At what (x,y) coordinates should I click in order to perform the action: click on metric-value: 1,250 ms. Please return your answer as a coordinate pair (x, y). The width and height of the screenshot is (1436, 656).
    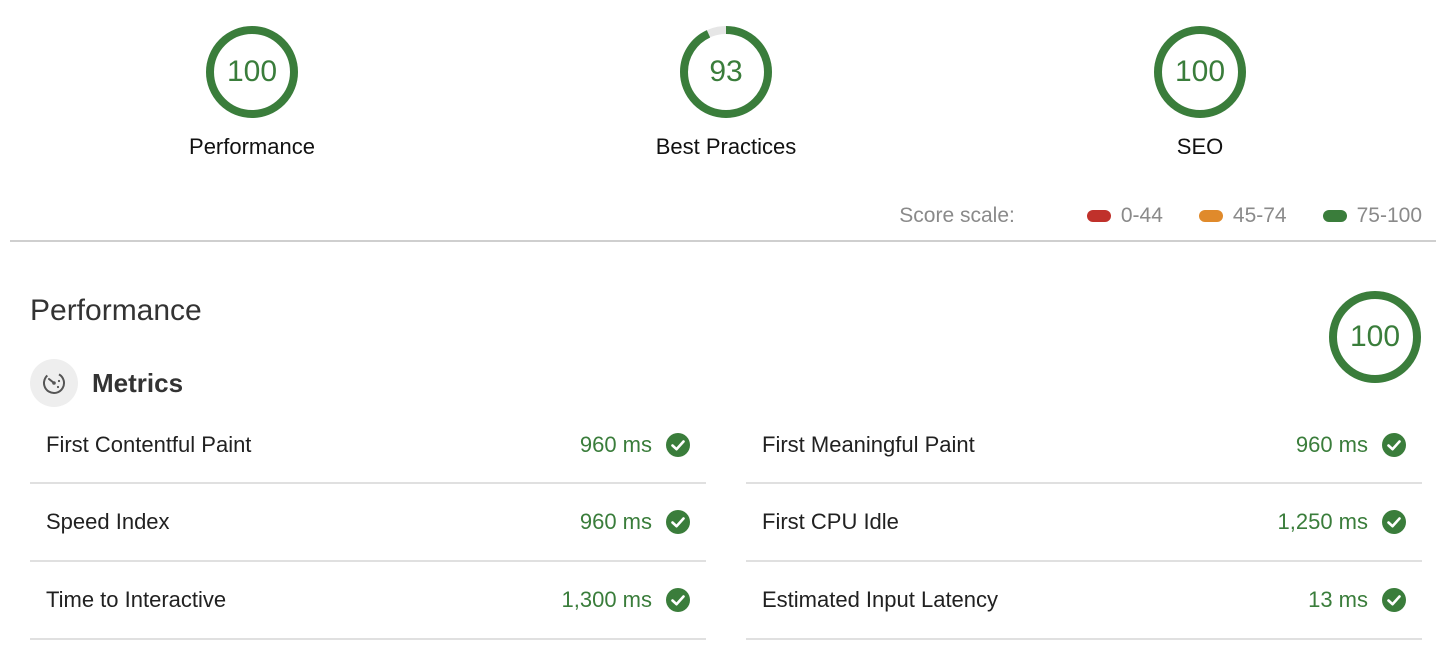
    Looking at the image, I should click on (1323, 521).